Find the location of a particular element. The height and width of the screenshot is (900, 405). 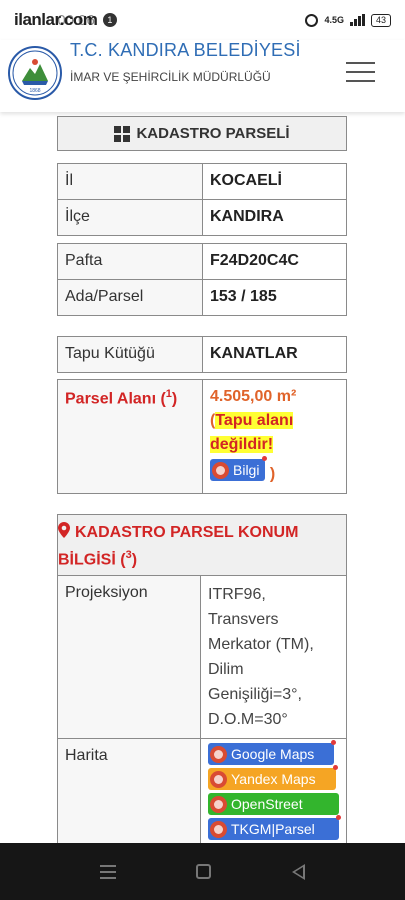

tkgm-parsel-button: TKGM|Parsel is located at coordinates (274, 827).